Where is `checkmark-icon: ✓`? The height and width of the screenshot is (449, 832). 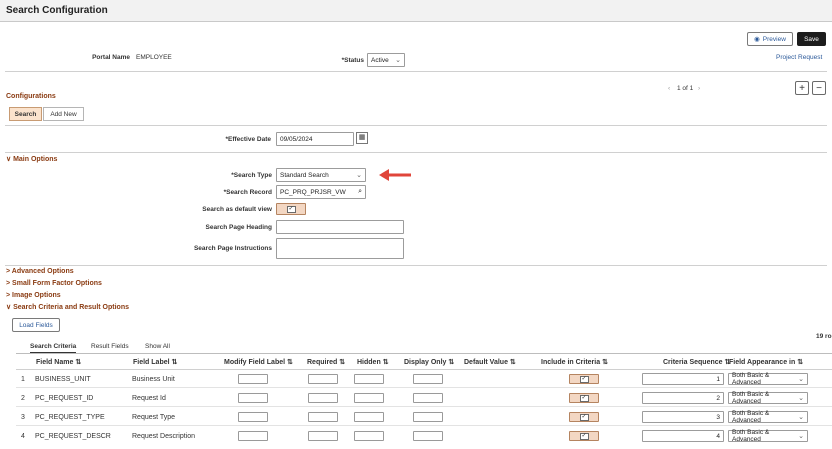
checkmark-icon: ✓ is located at coordinates (584, 379).